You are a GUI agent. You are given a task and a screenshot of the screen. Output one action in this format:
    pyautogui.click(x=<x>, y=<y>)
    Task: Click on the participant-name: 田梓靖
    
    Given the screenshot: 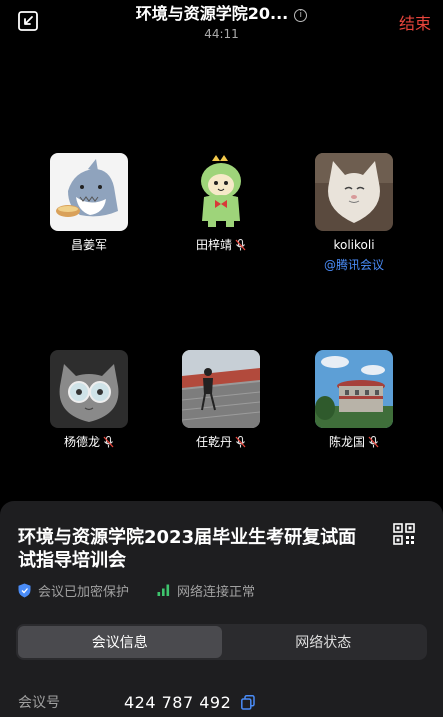 What is the action you would take?
    pyautogui.click(x=221, y=245)
    